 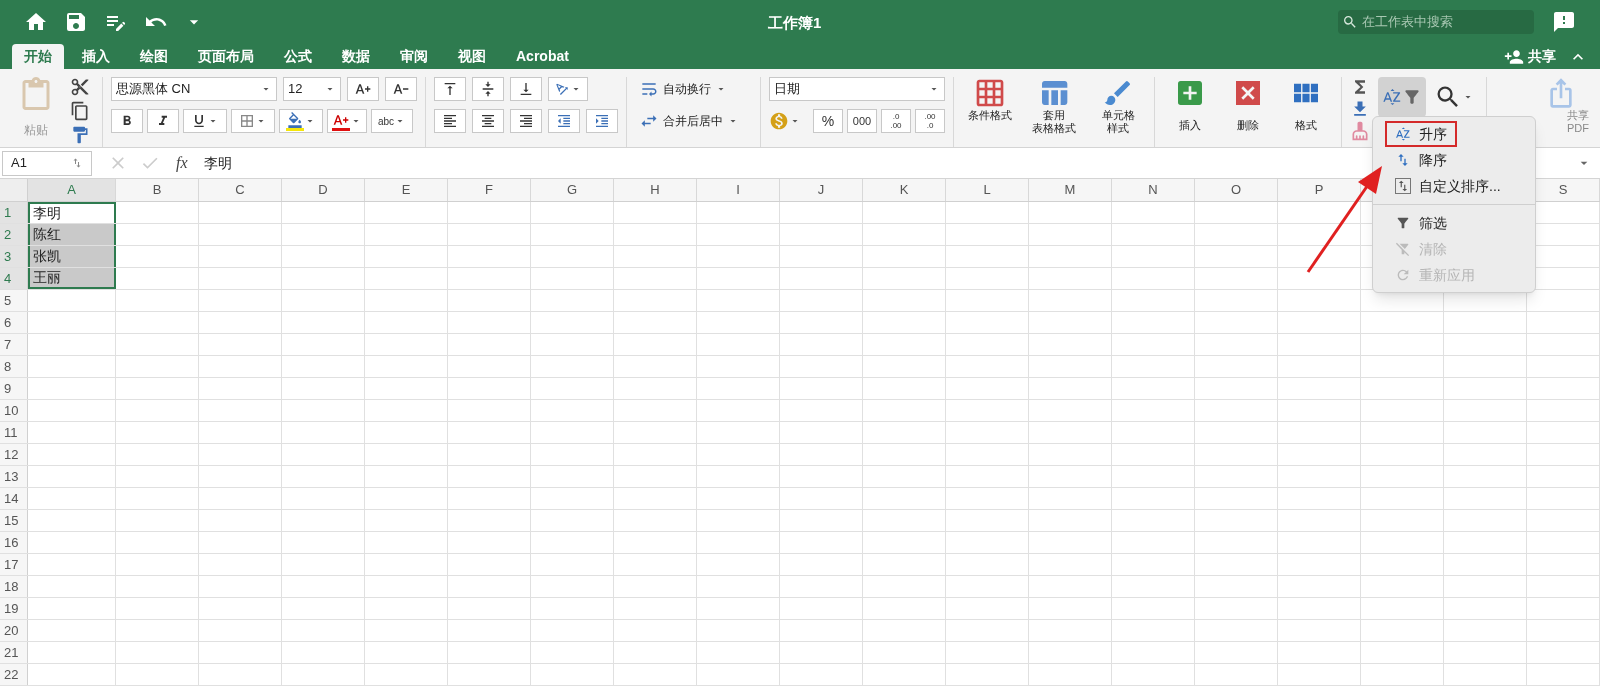 What do you see at coordinates (14, 608) in the screenshot?
I see `row-header: 19` at bounding box center [14, 608].